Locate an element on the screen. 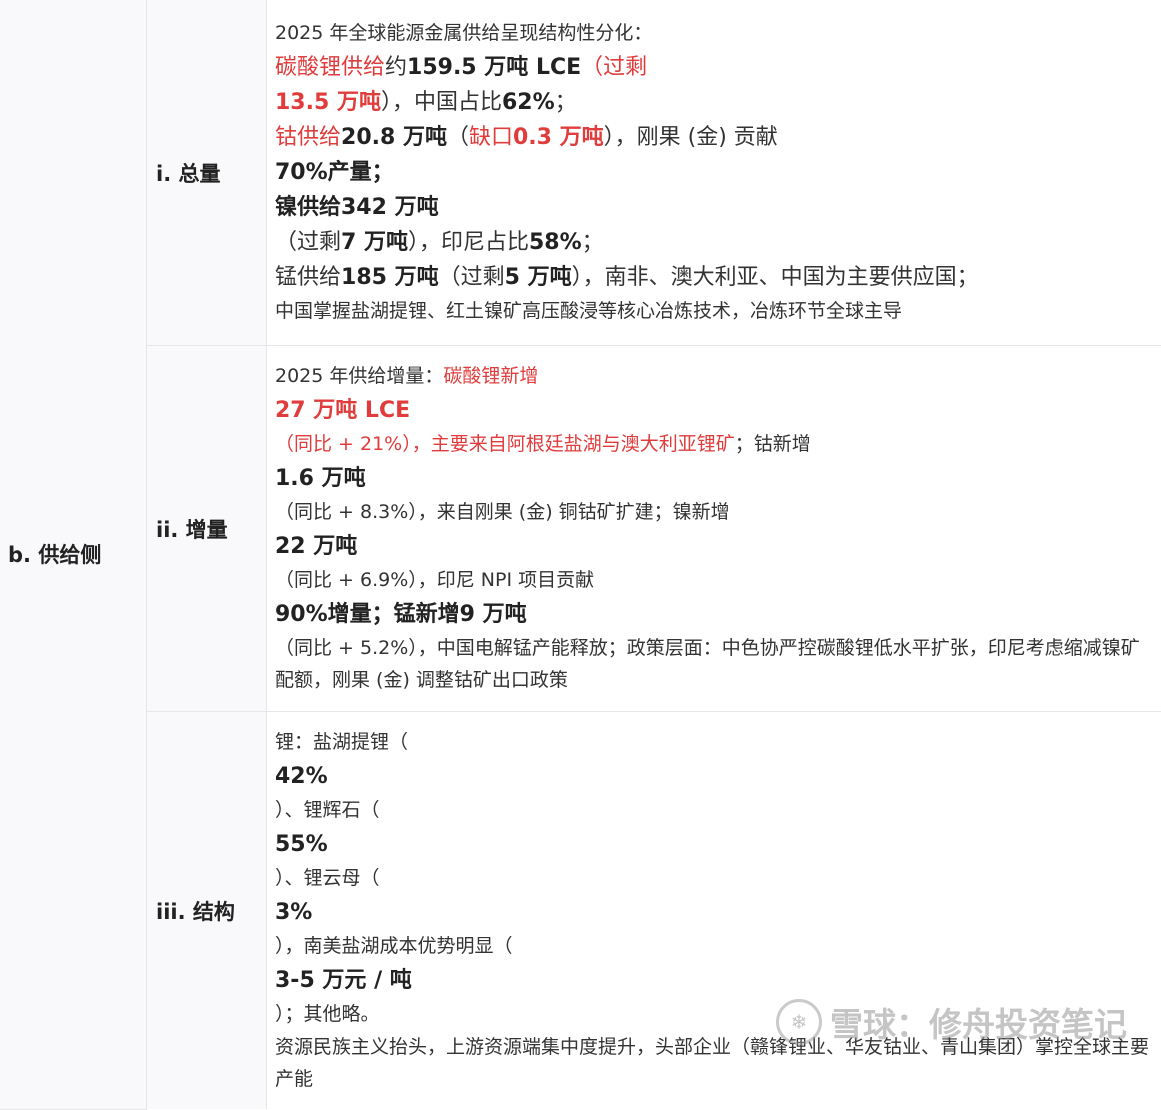  content-text: 58% is located at coordinates (555, 242).